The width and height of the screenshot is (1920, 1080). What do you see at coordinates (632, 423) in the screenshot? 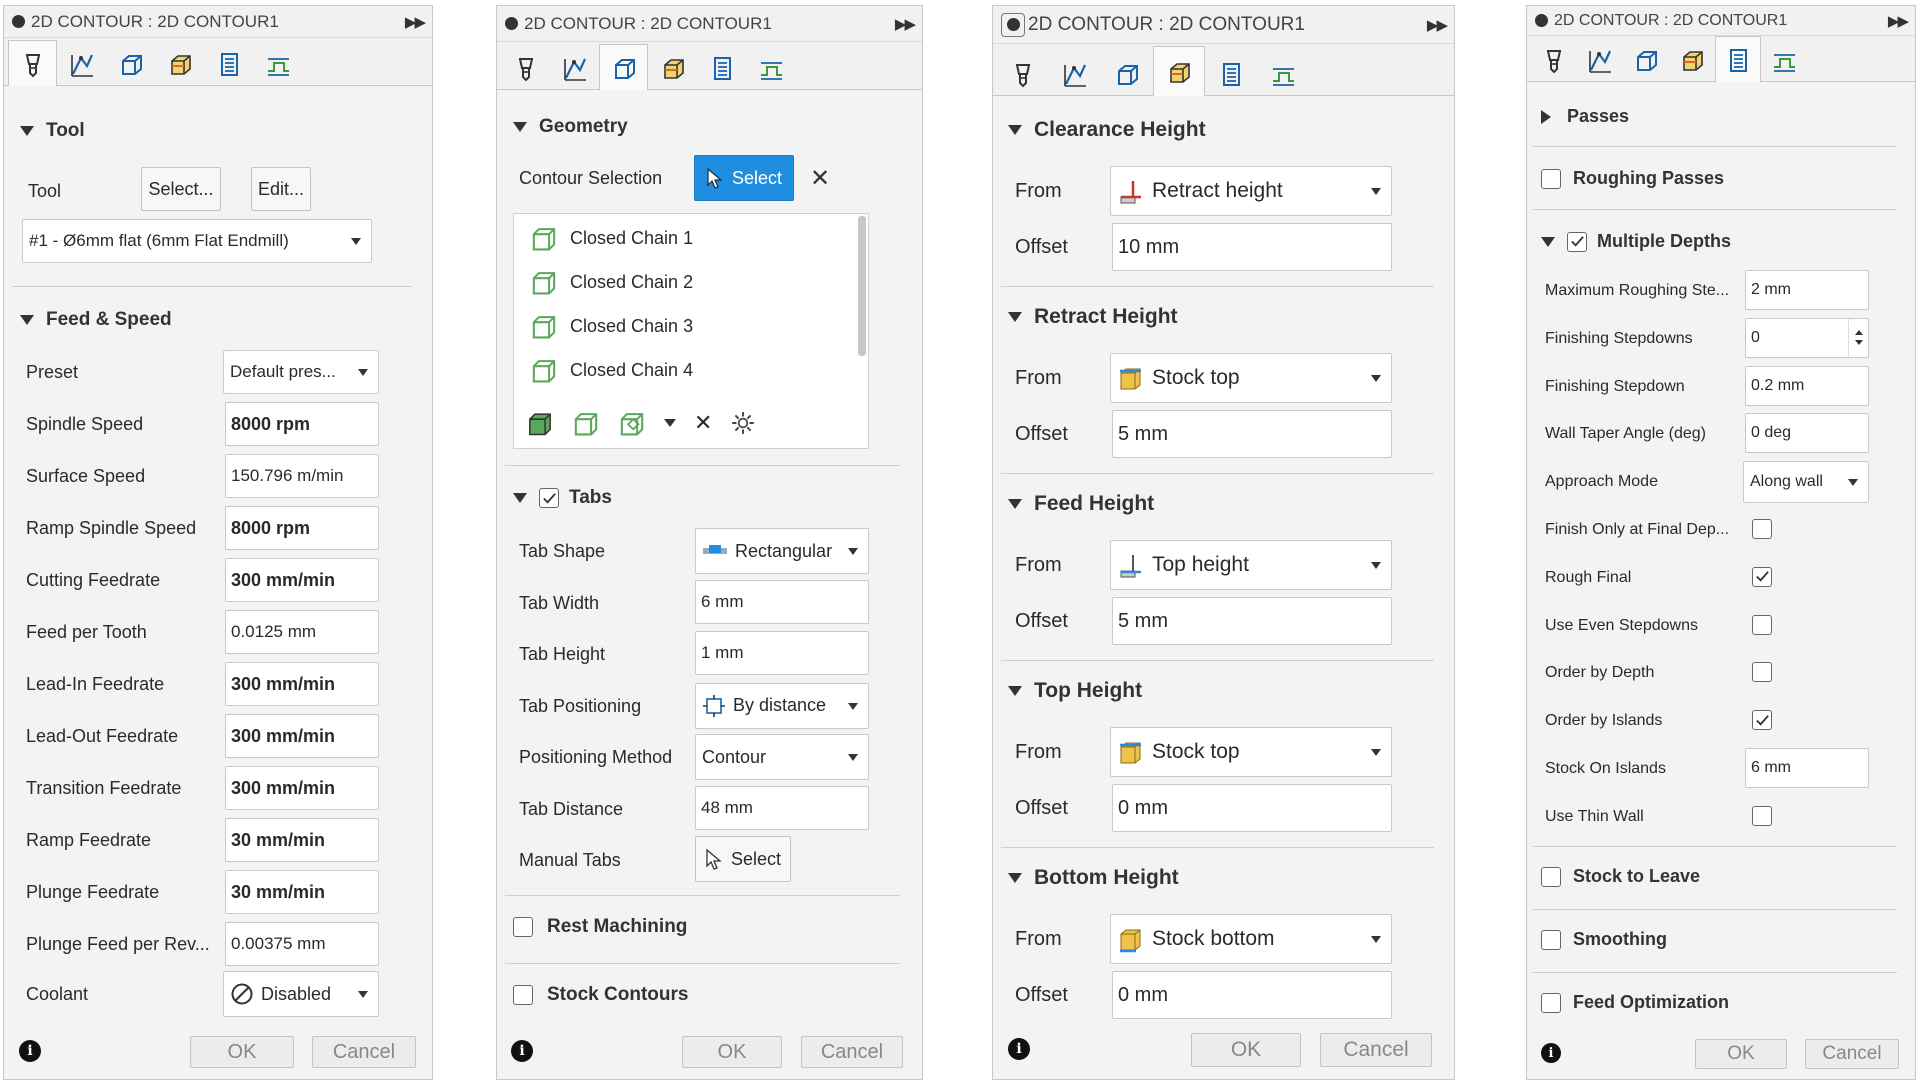
I see `chain-options-icon` at bounding box center [632, 423].